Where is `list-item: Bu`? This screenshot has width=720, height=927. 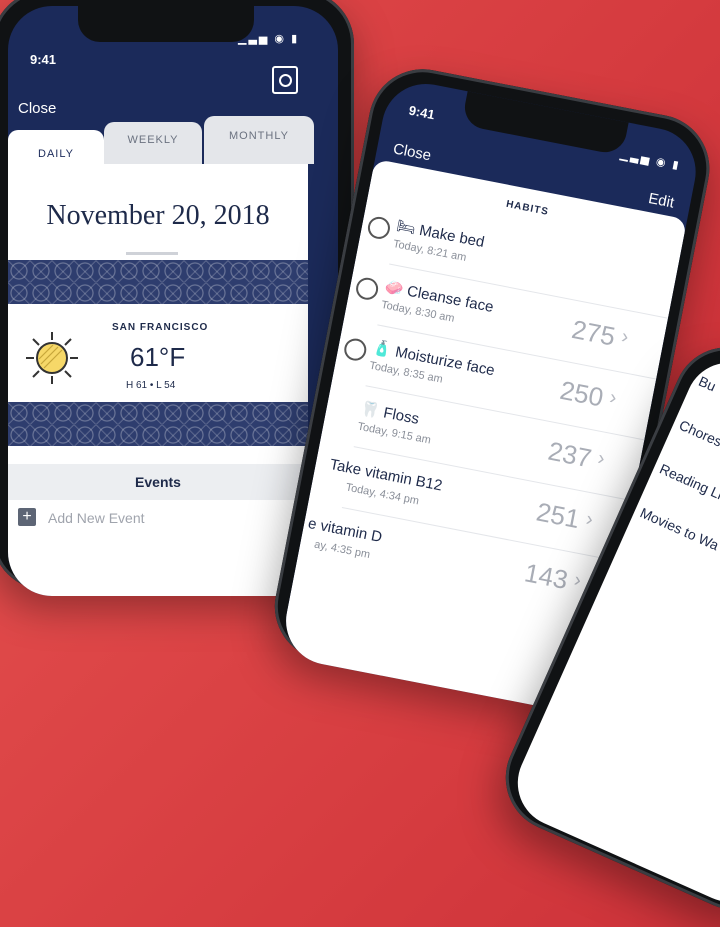 list-item: Bu is located at coordinates (707, 384).